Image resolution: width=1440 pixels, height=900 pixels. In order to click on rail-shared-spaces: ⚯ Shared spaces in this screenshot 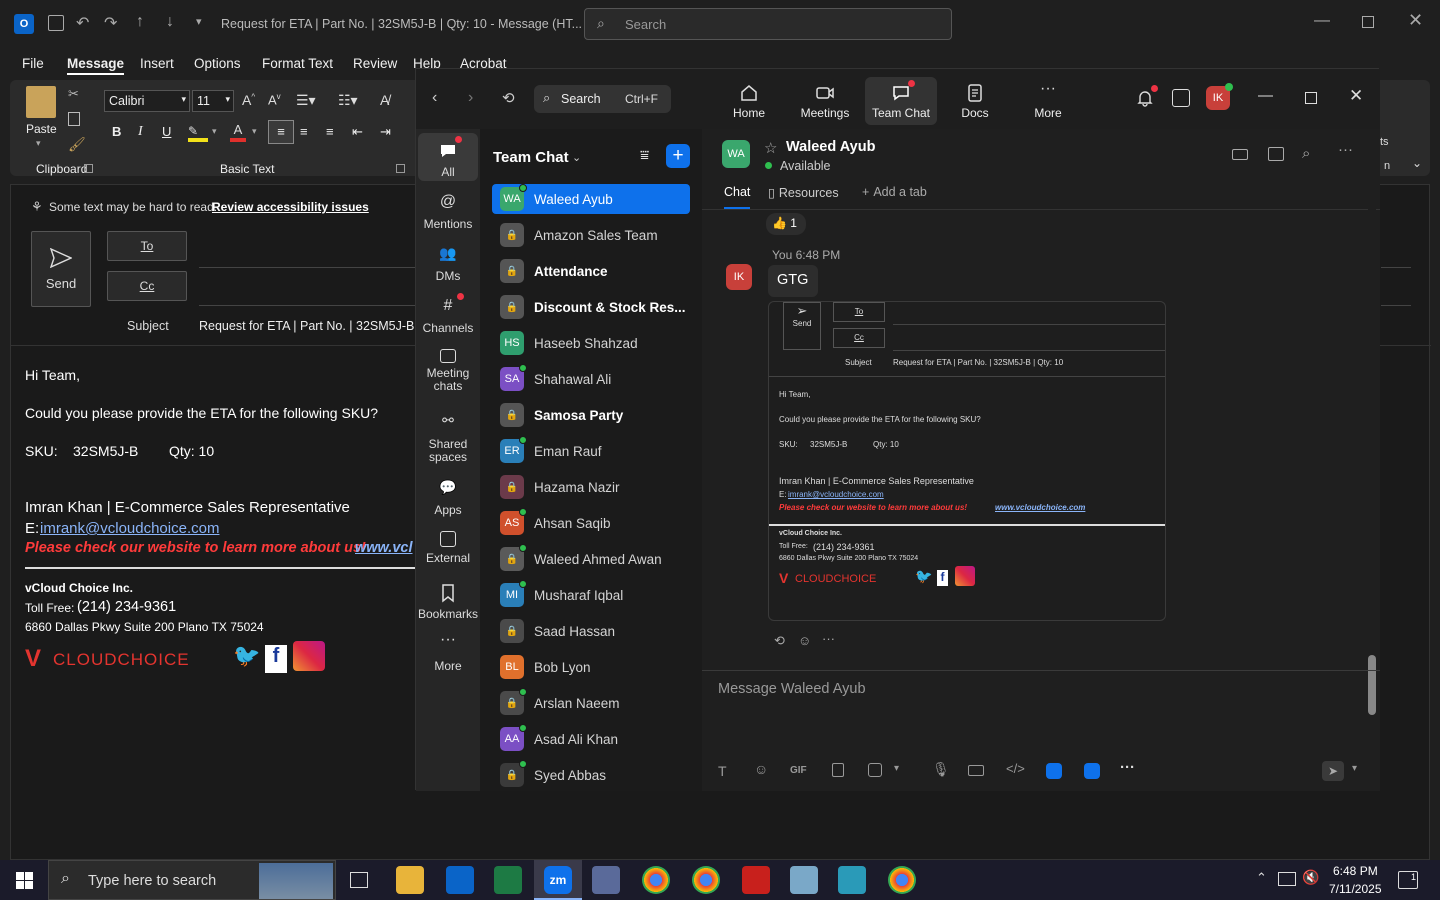, I will do `click(448, 438)`.